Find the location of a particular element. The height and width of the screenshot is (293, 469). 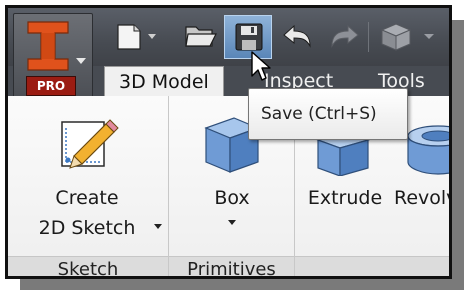

new-document-icon is located at coordinates (136, 36).